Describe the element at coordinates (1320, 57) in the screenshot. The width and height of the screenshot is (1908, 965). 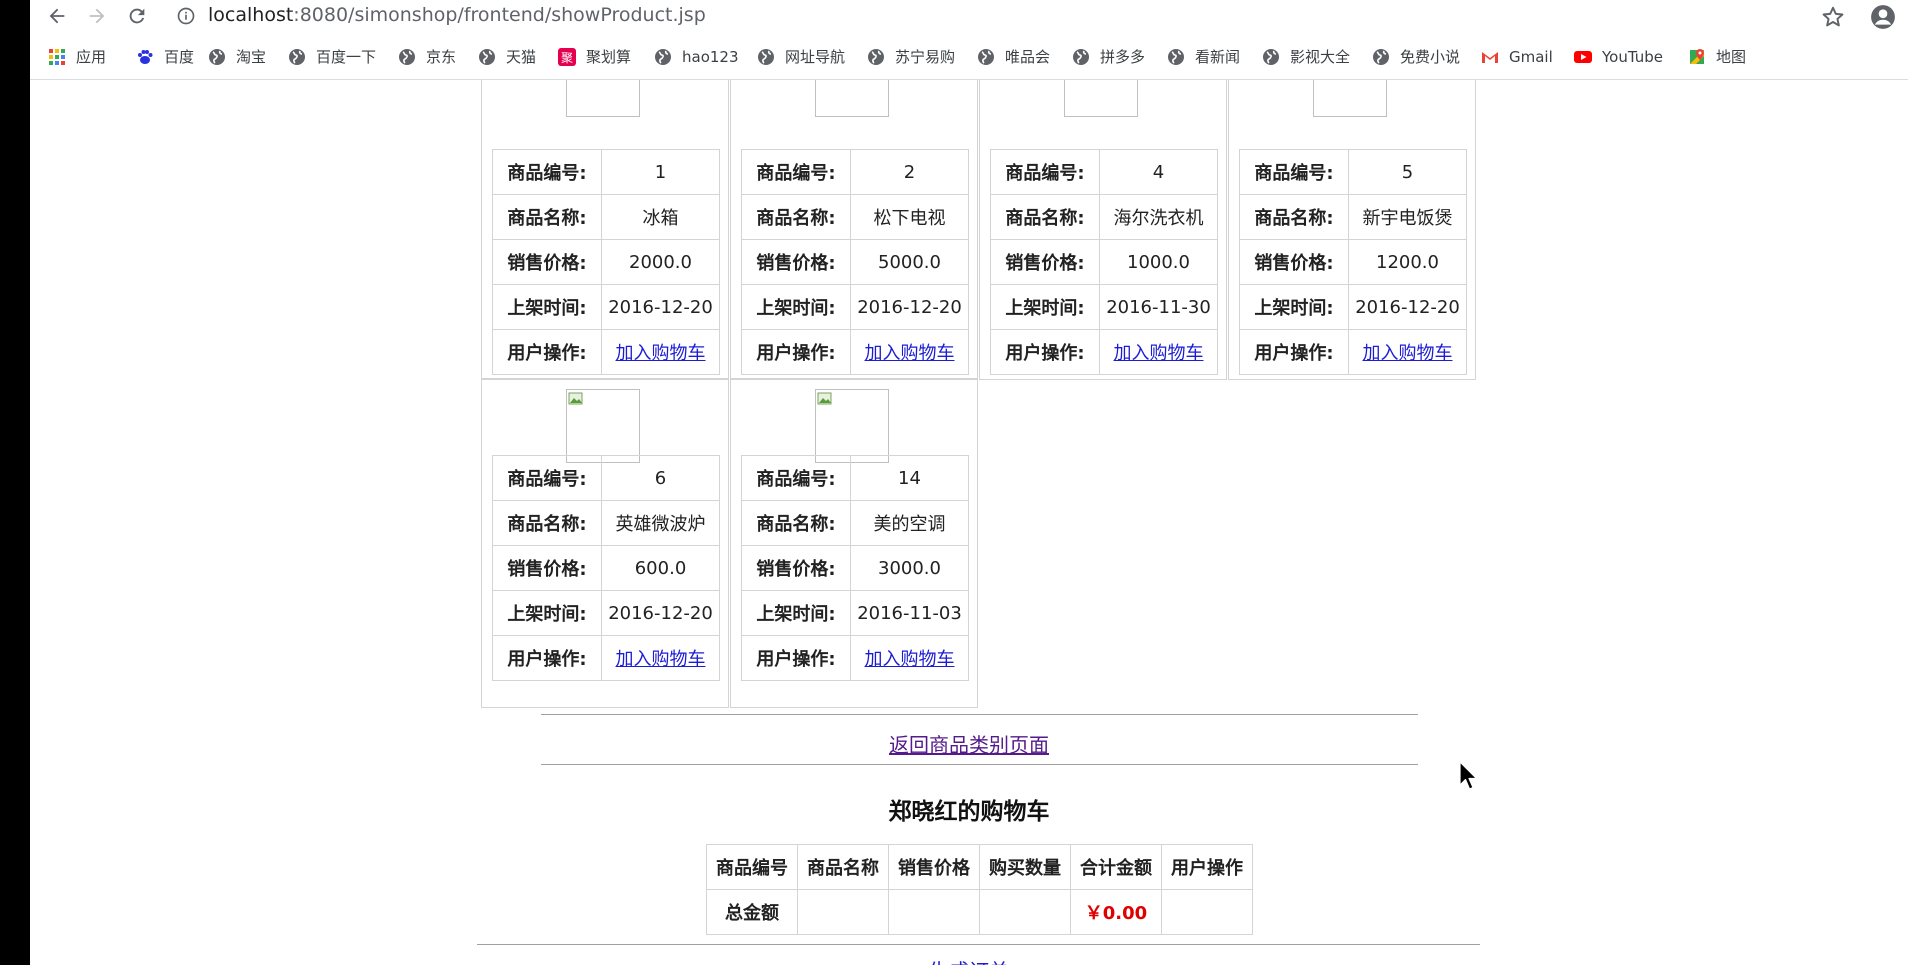
I see `bookmark-label: 影视大全` at that location.